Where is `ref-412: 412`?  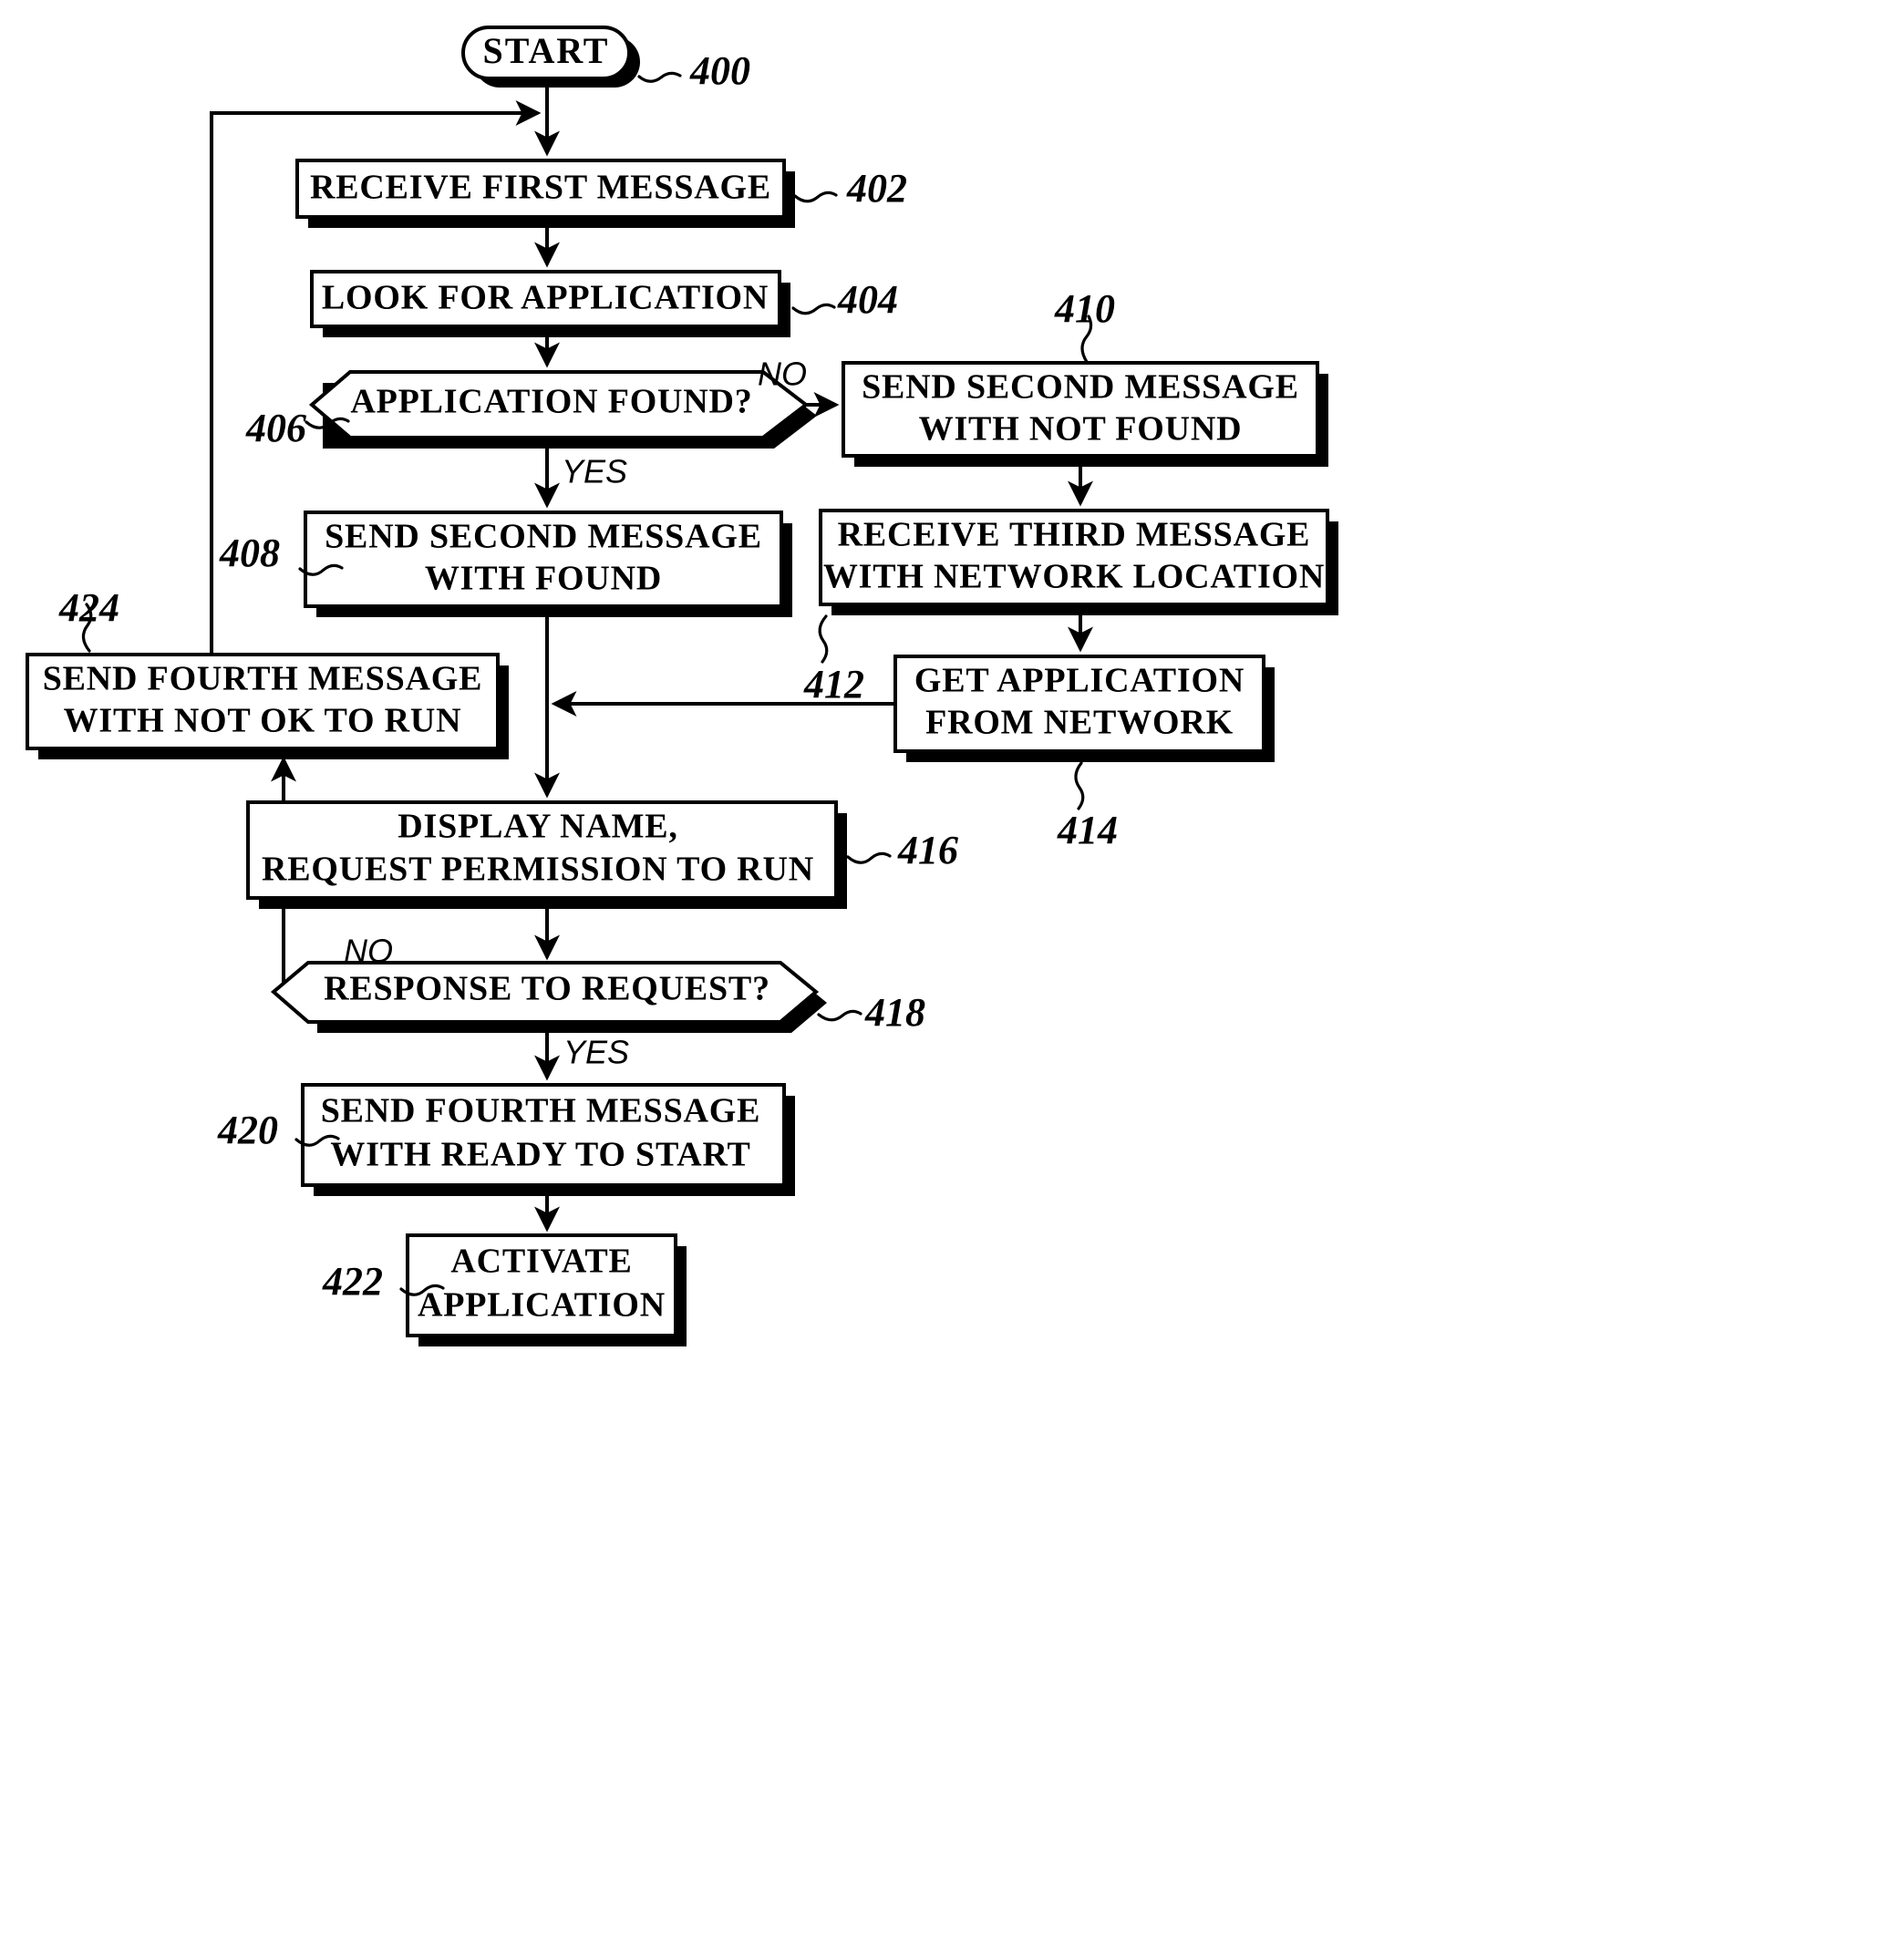
ref-412: 412 is located at coordinates (833, 660).